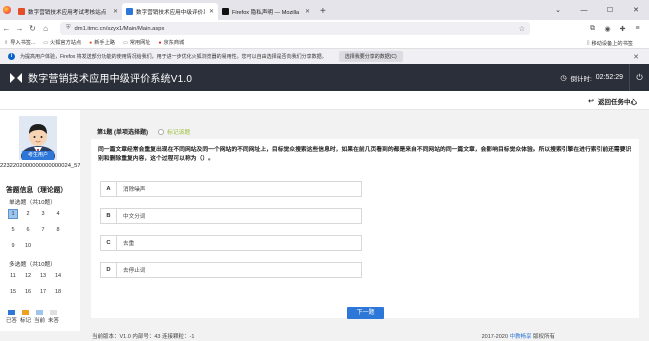  I want to click on bookmark-firefox: ▭ 火狐官方站点, so click(62, 43).